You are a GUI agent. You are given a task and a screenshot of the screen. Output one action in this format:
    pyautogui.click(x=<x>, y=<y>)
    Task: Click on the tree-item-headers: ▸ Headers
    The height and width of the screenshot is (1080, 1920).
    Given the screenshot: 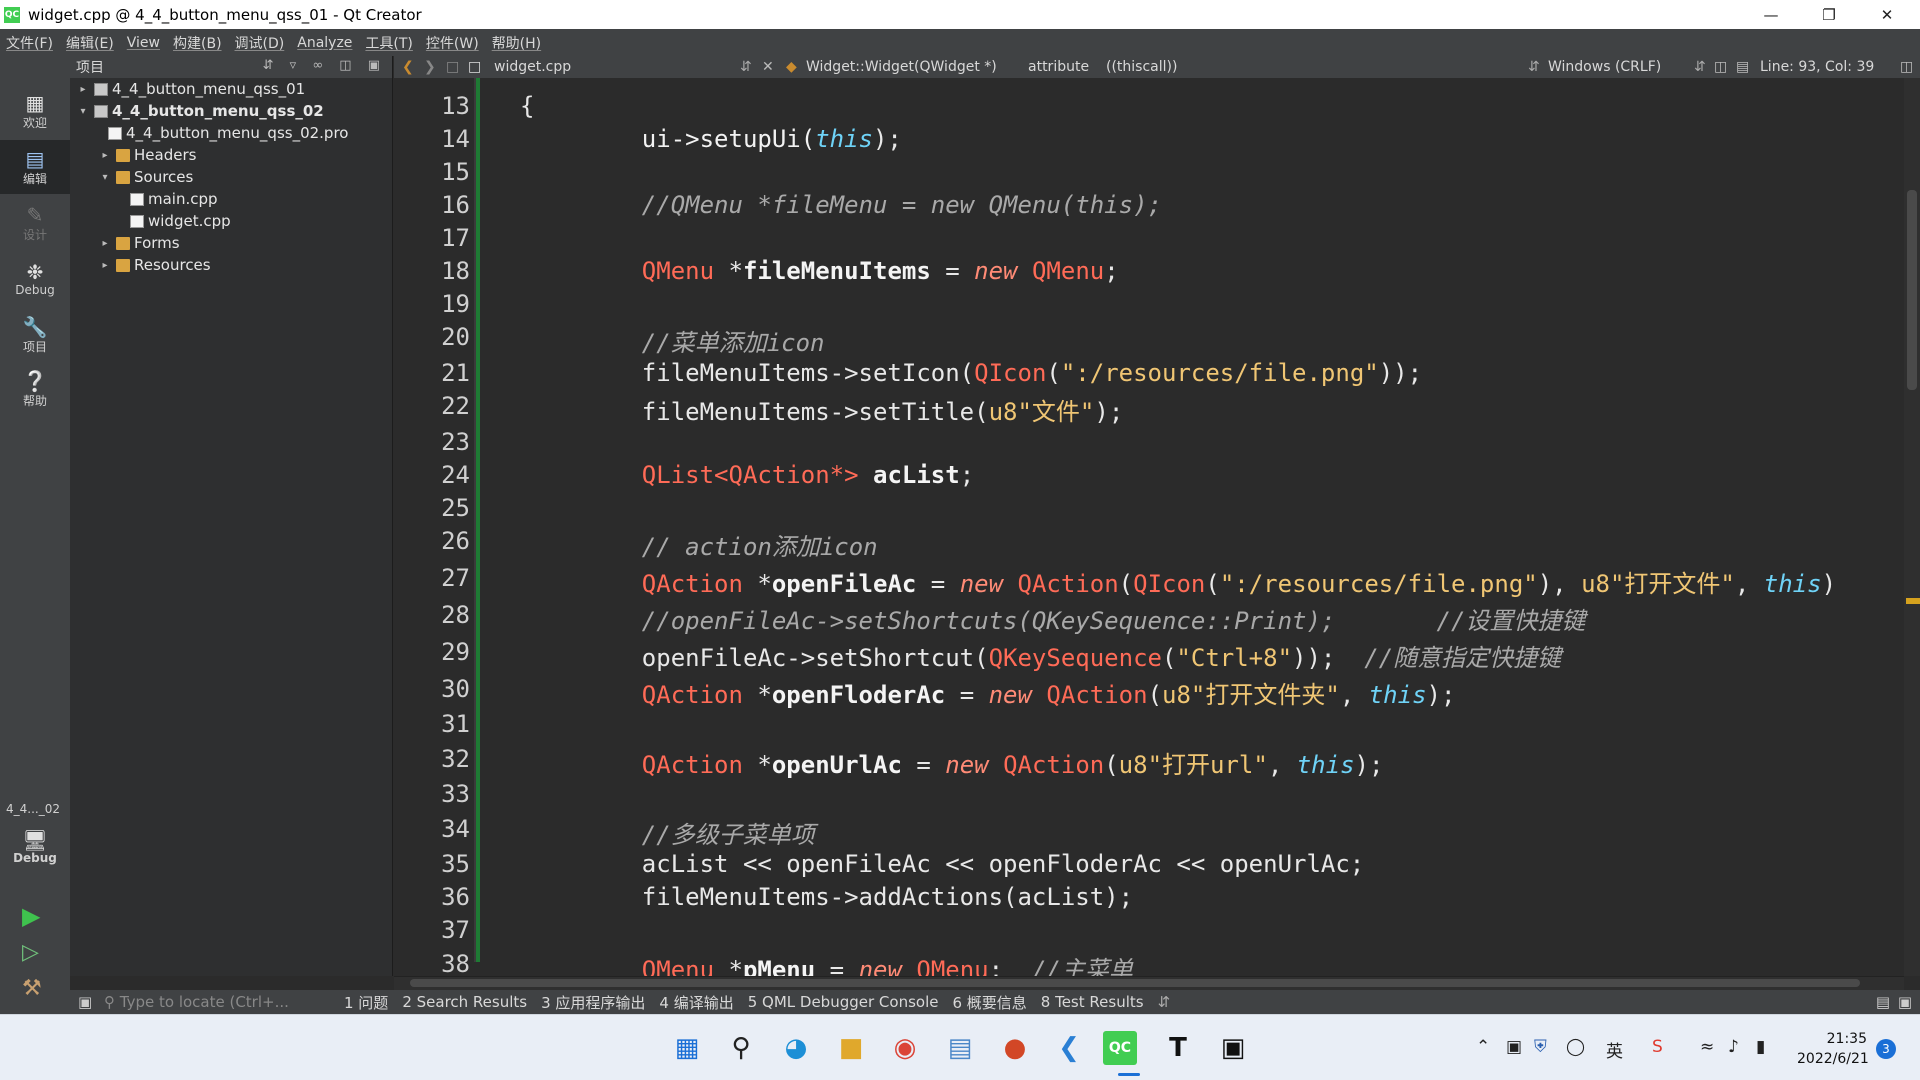 What is the action you would take?
    pyautogui.click(x=231, y=155)
    